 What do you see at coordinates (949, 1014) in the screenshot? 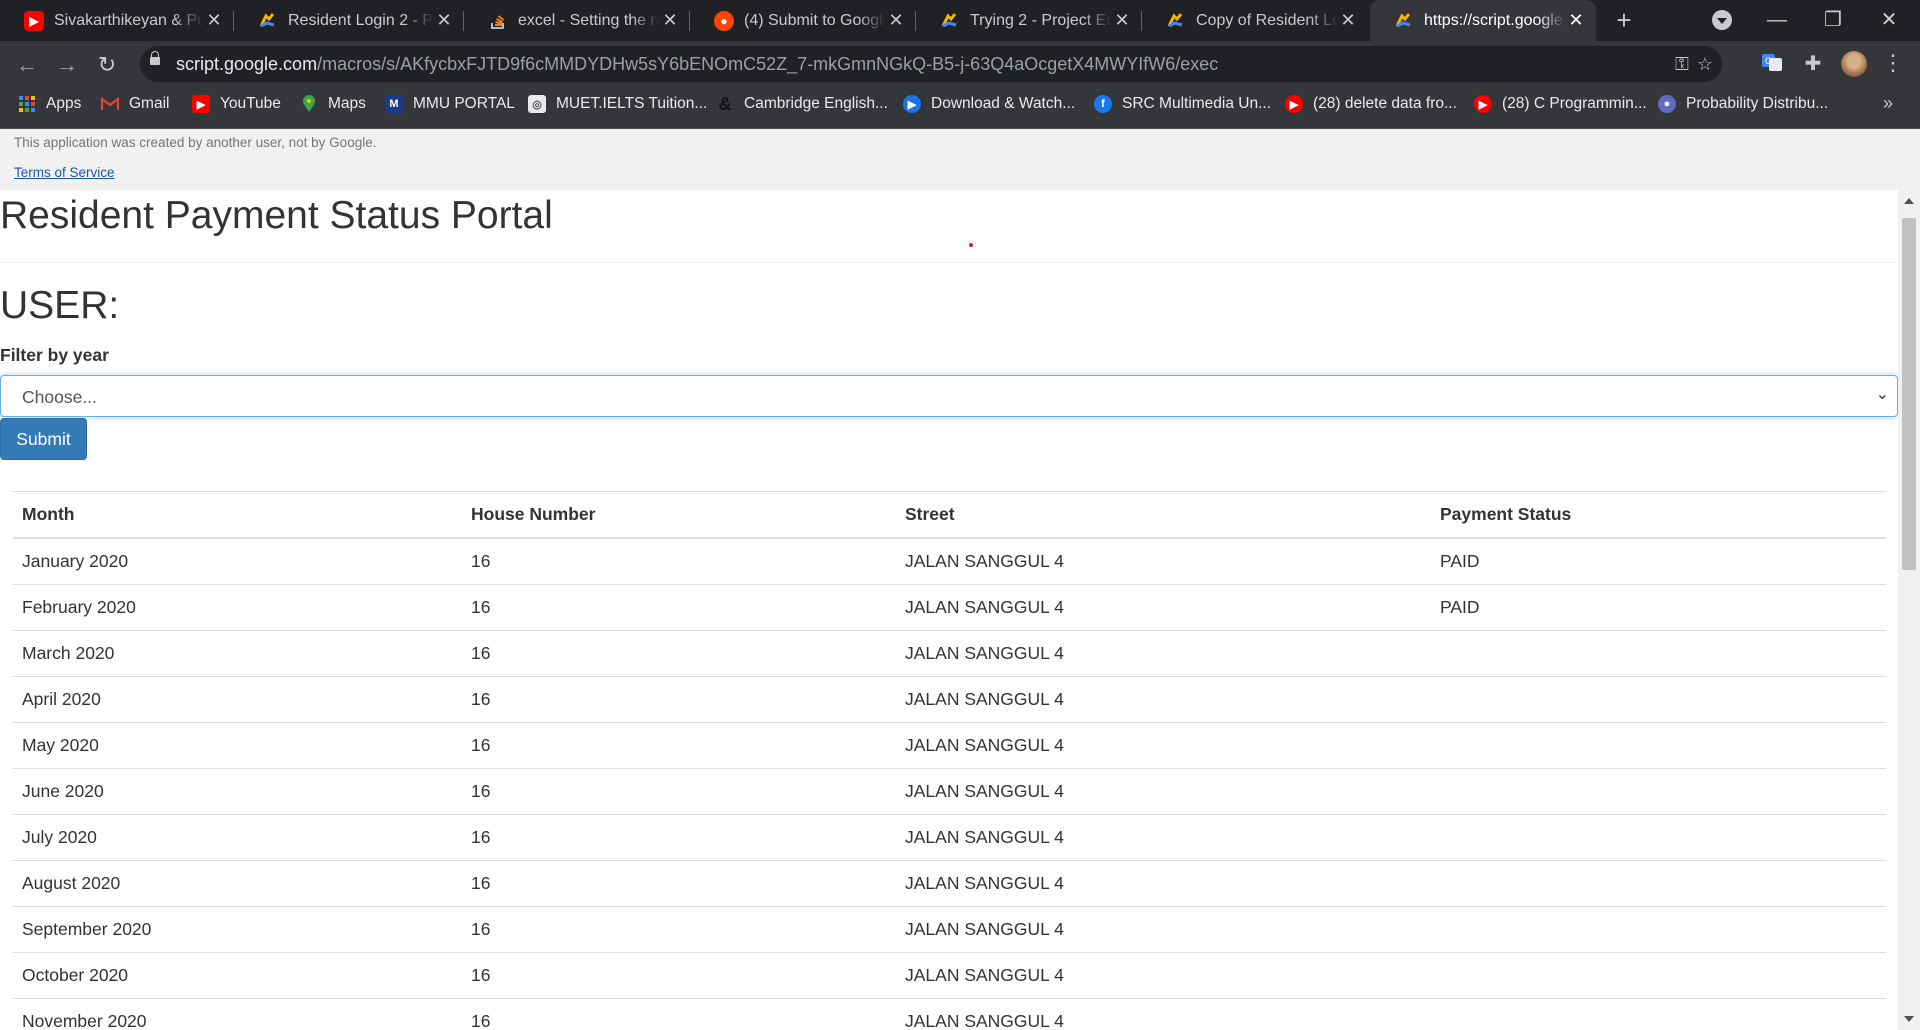
I see `table-row: November 2020 16 JALAN SANGGUL 4` at bounding box center [949, 1014].